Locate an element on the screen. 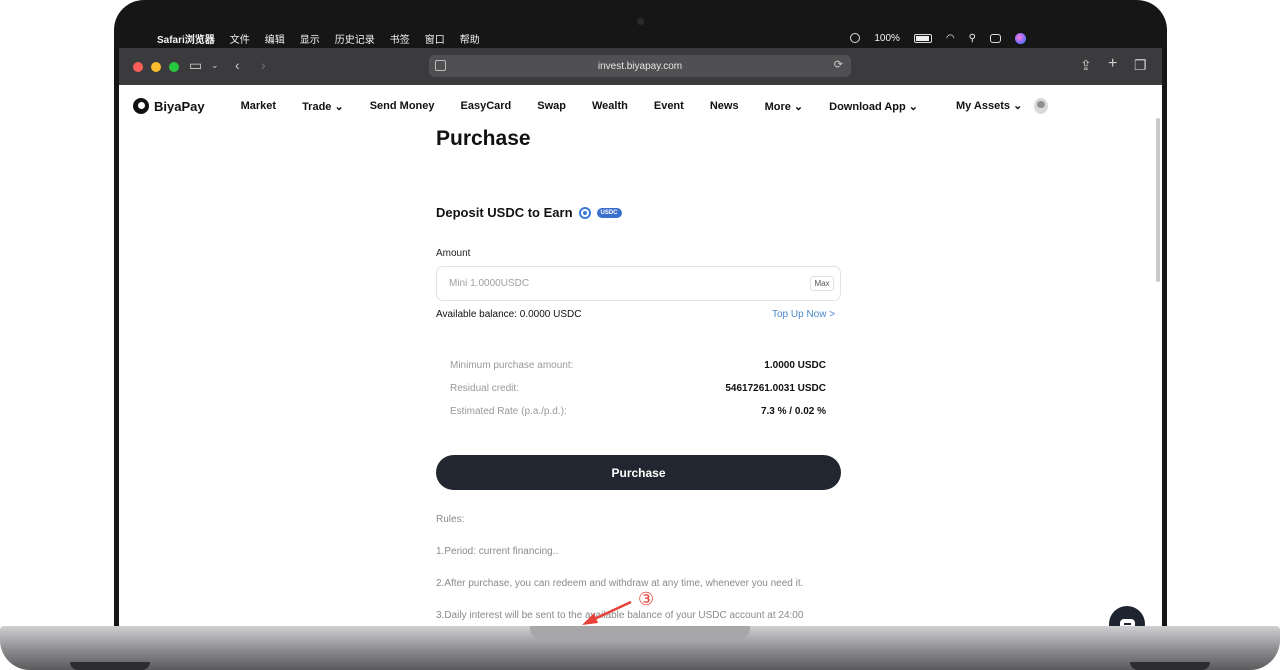 This screenshot has width=1280, height=670. available-balance: Available balance: 0.0000 USDC is located at coordinates (509, 314).